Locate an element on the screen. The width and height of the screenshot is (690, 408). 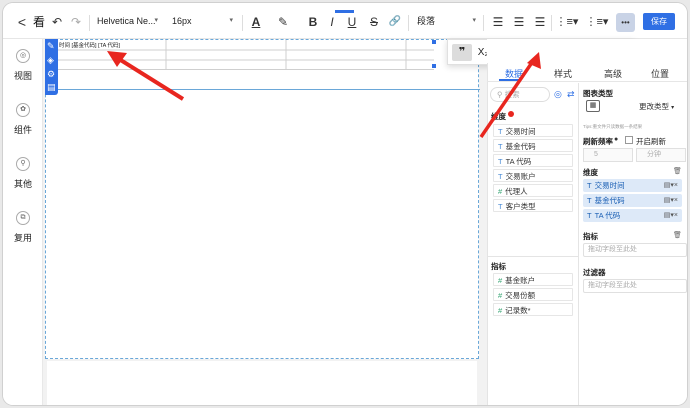
numbered-list-icon: ⋮≡▾ is located at coordinates (597, 22).